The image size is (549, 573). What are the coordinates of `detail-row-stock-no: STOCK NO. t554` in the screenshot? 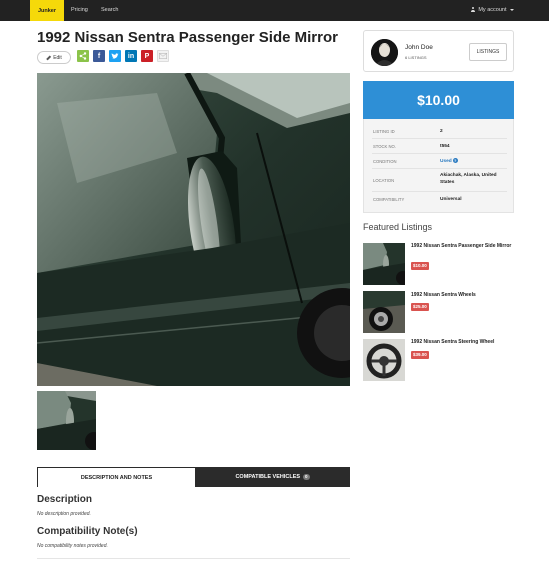 It's located at (439, 147).